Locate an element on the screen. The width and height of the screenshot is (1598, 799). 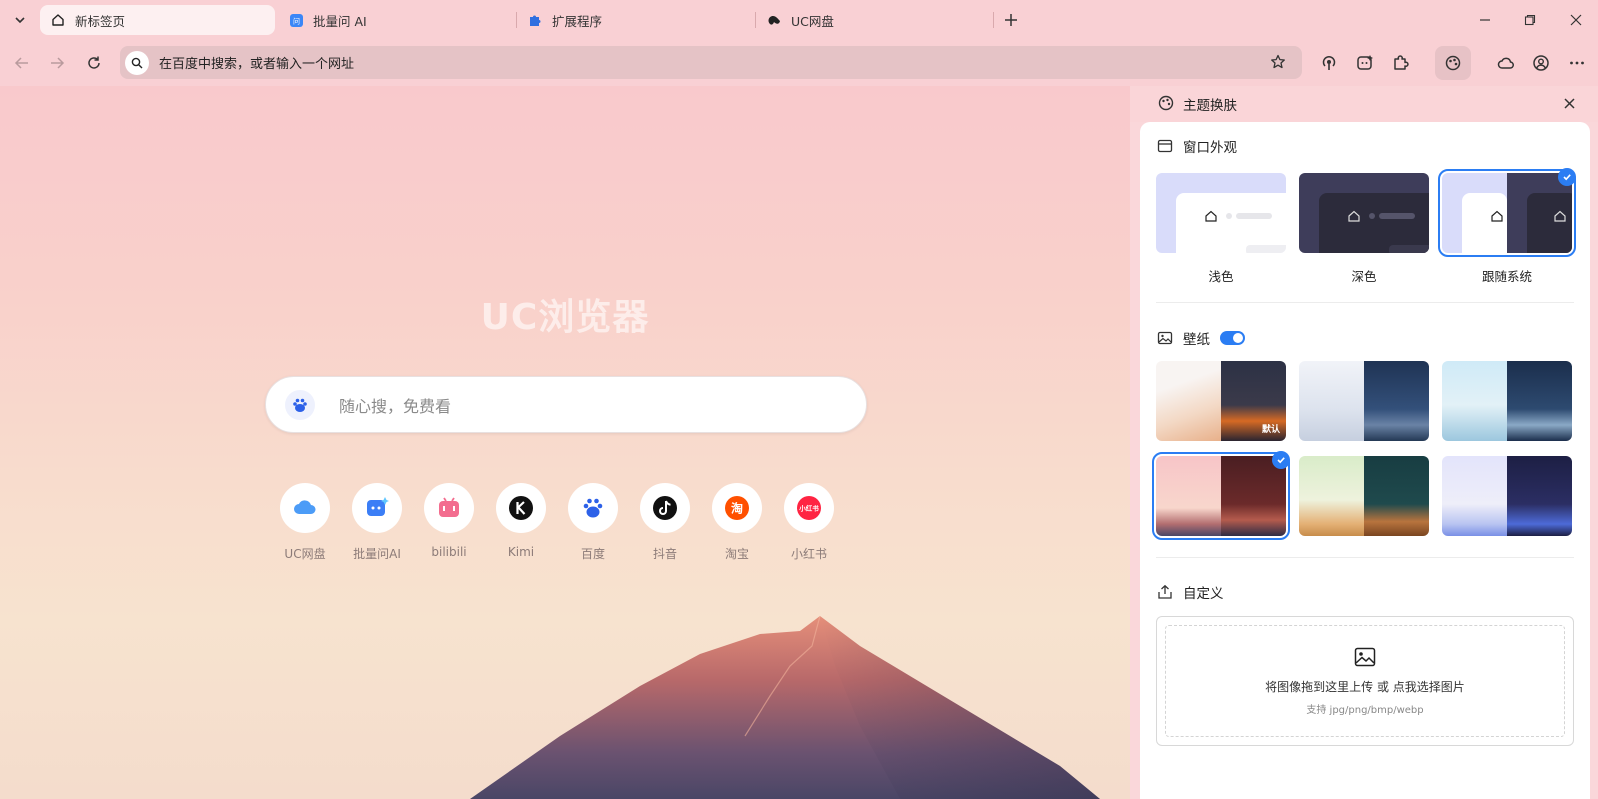
tab-title: 新标签页 is located at coordinates (100, 21).